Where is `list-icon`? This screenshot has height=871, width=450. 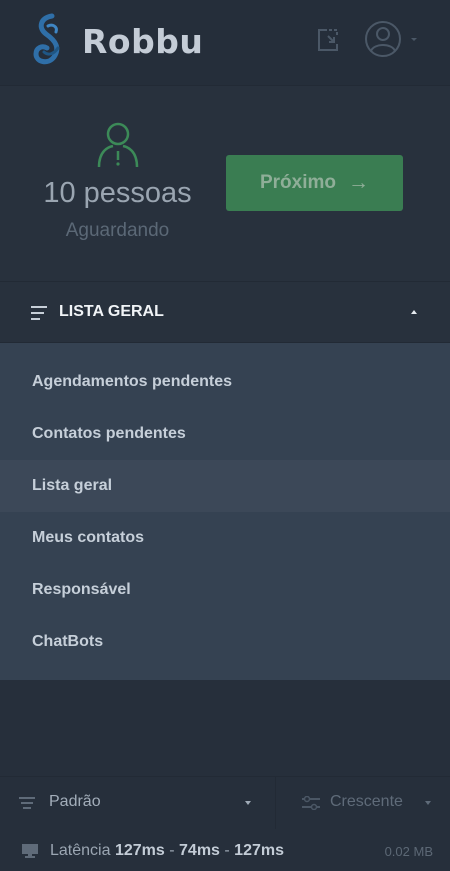 list-icon is located at coordinates (39, 313).